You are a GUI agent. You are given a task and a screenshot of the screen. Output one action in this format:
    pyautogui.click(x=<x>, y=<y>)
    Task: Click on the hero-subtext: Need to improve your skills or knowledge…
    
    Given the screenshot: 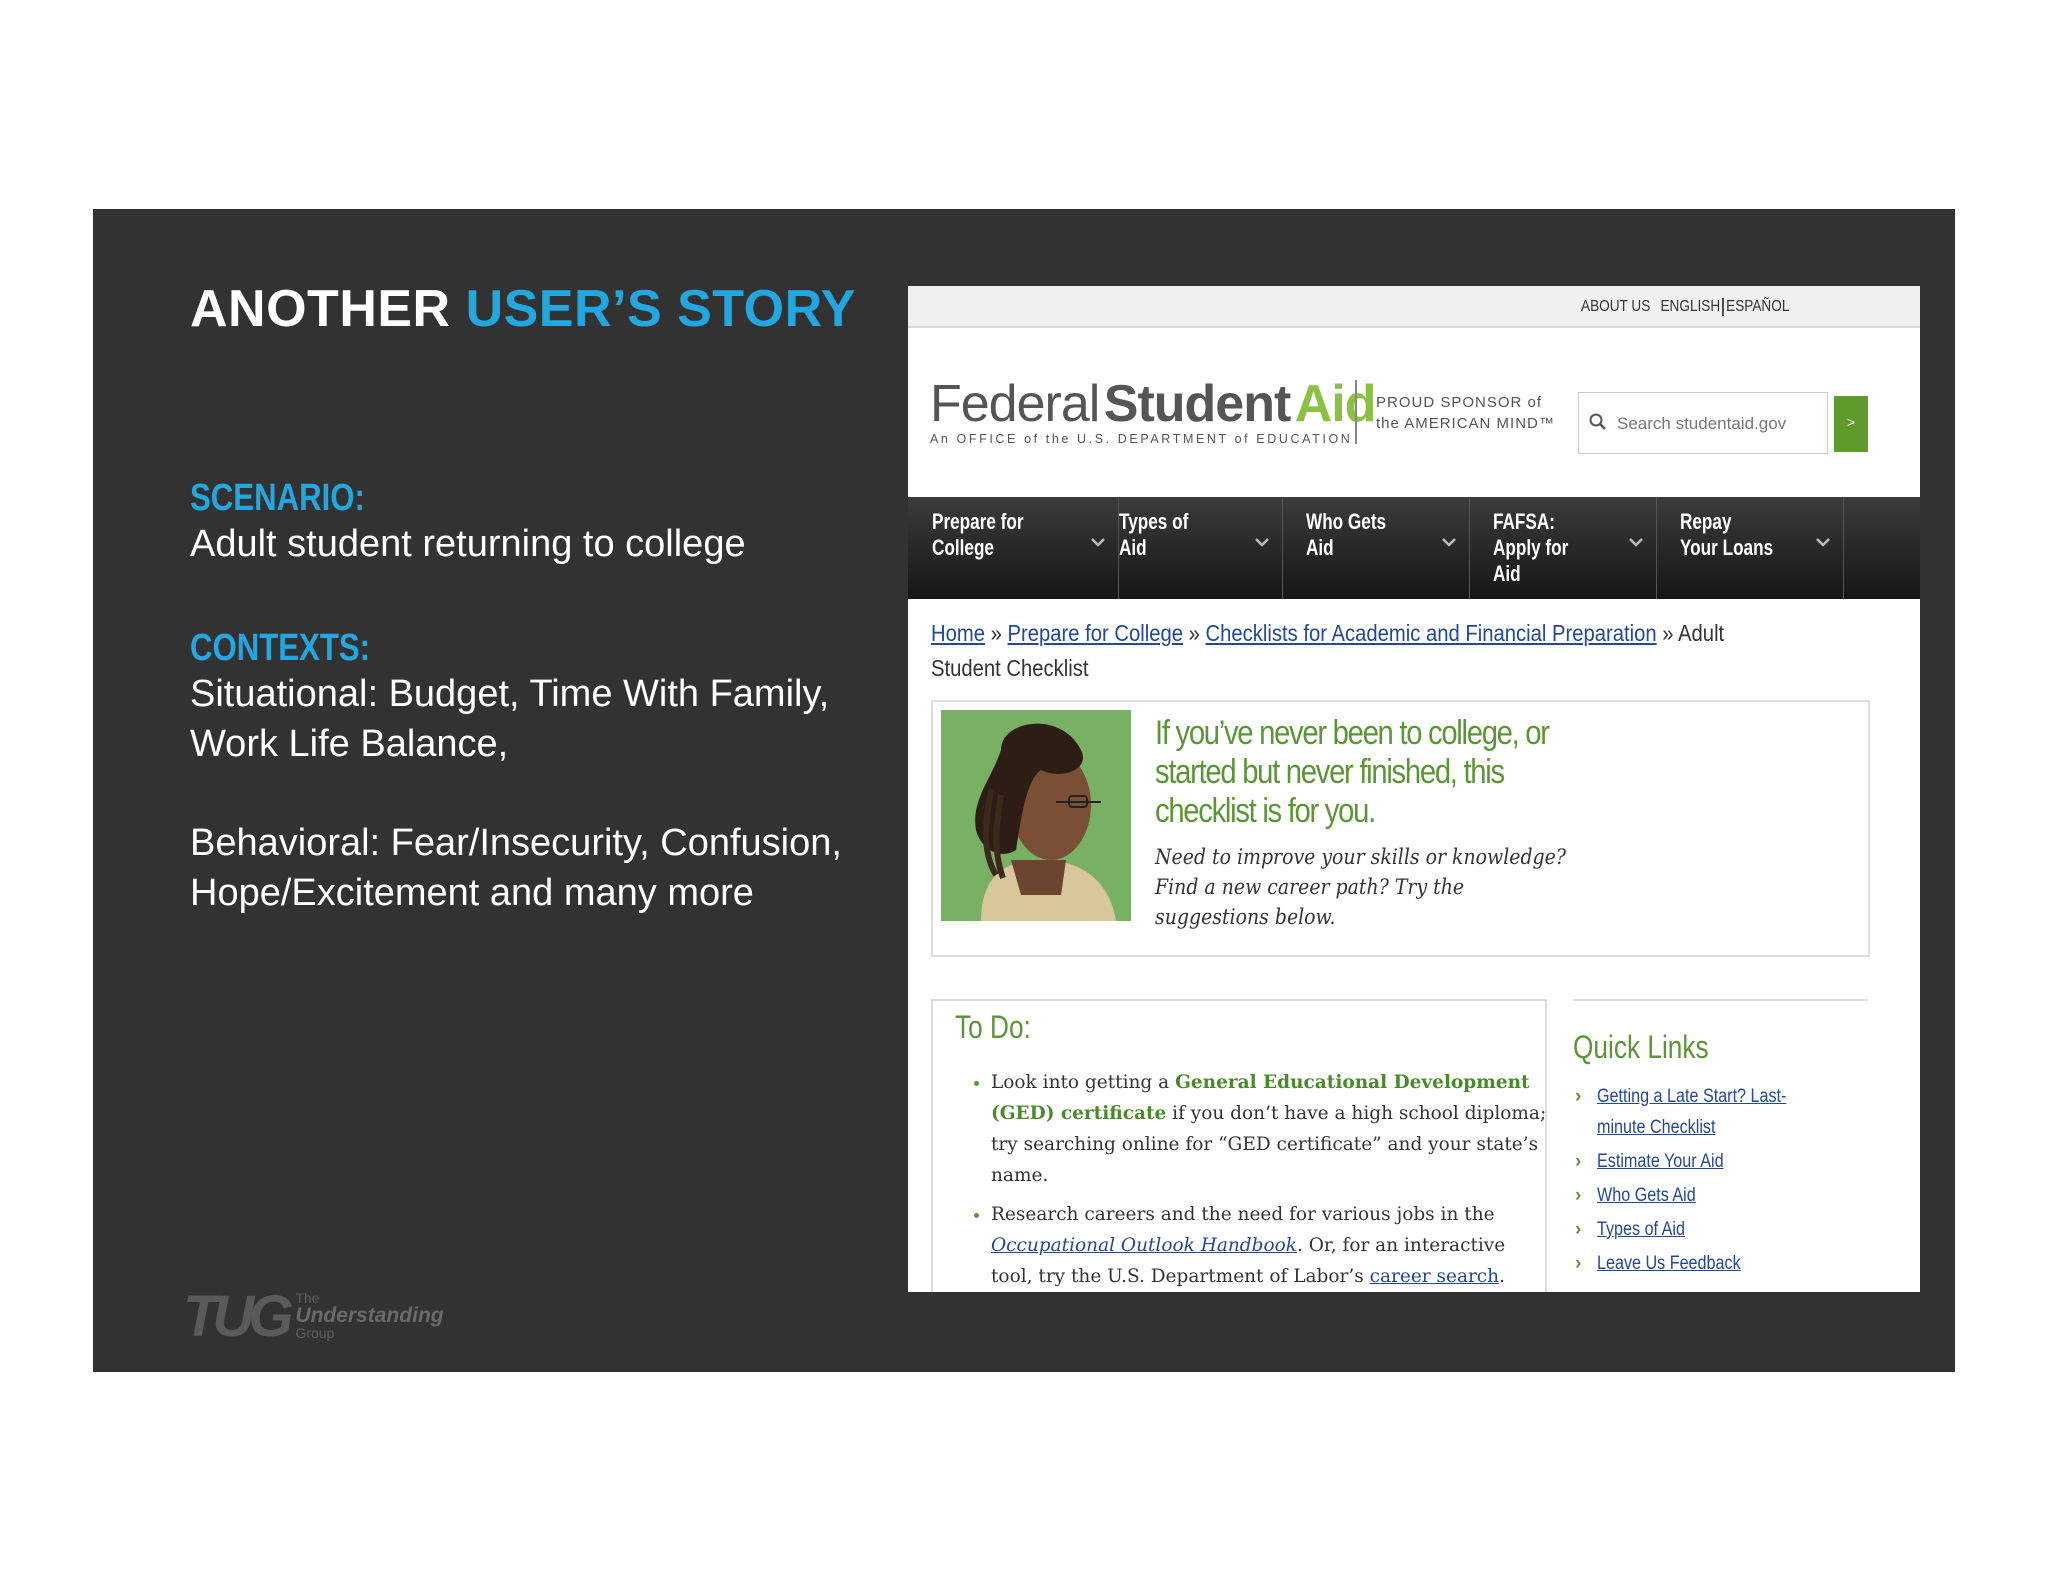 What is the action you would take?
    pyautogui.click(x=1360, y=887)
    